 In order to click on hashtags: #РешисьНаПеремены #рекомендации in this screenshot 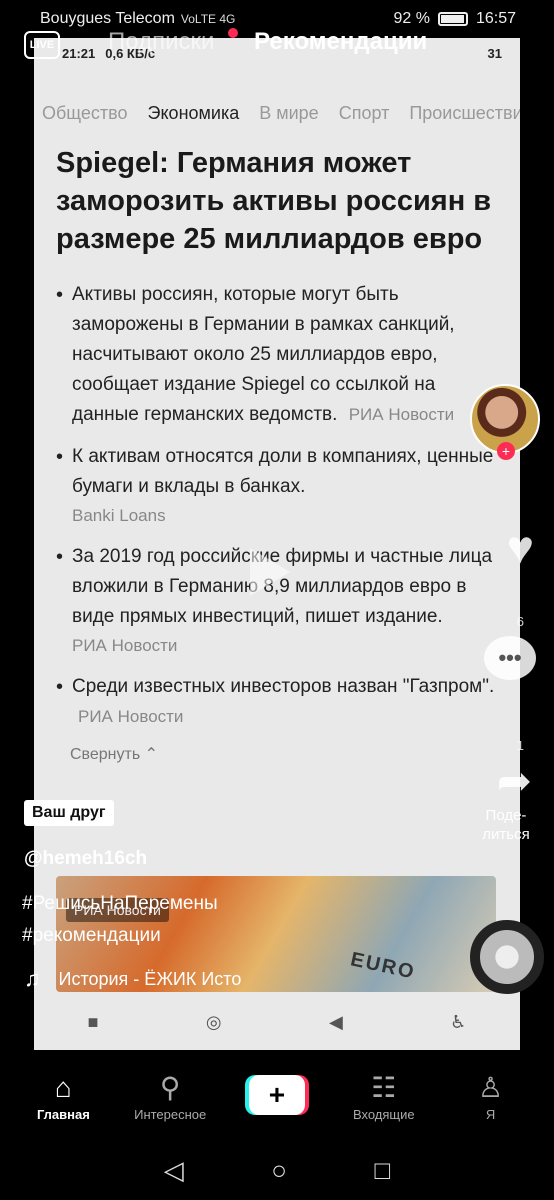, I will do `click(120, 920)`.